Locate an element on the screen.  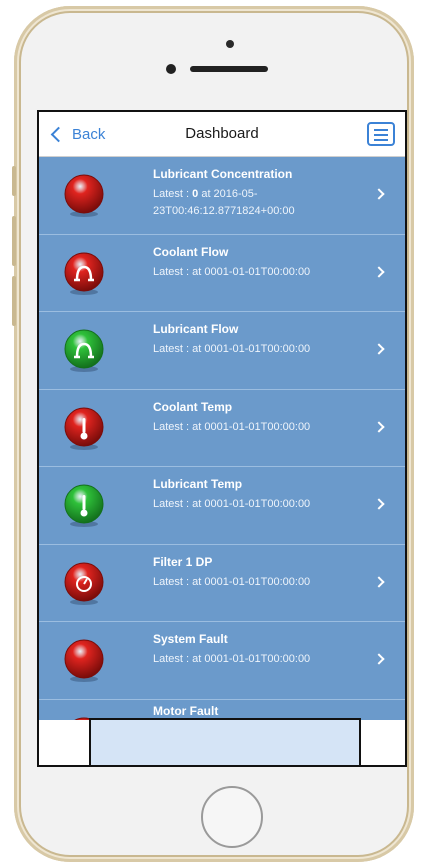
status-light-gauge-icon is located at coordinates (84, 583).